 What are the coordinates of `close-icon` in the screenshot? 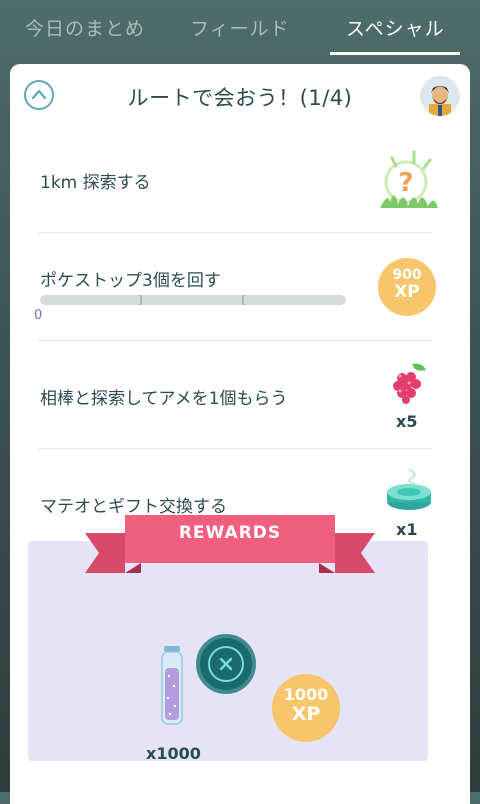 It's located at (226, 664).